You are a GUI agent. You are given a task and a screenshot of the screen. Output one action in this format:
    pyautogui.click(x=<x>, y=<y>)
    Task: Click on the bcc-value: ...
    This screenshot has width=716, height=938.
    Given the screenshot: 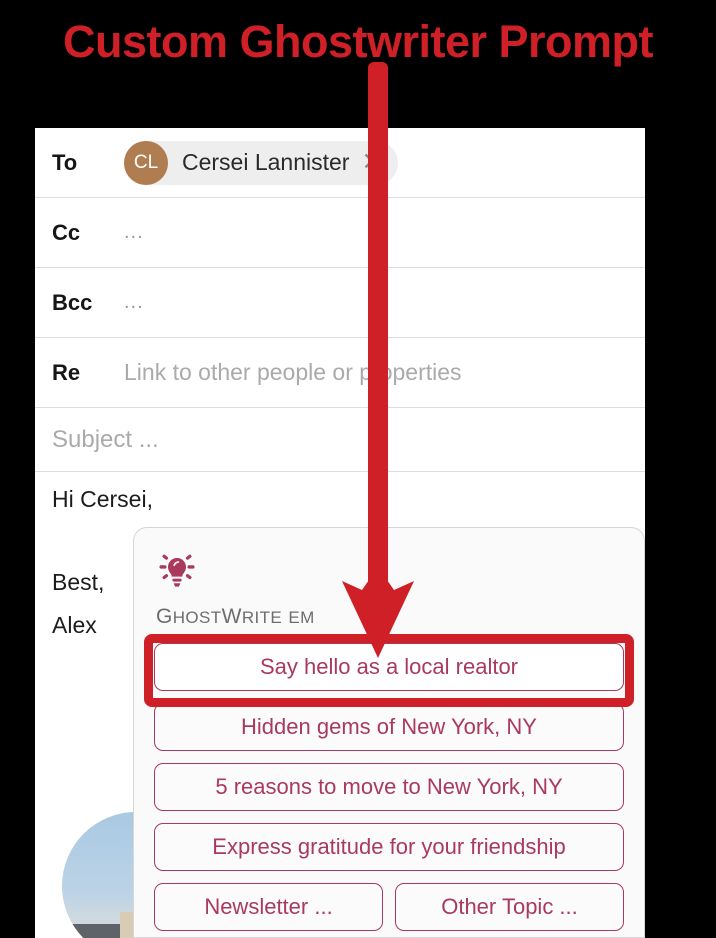 What is the action you would take?
    pyautogui.click(x=134, y=302)
    